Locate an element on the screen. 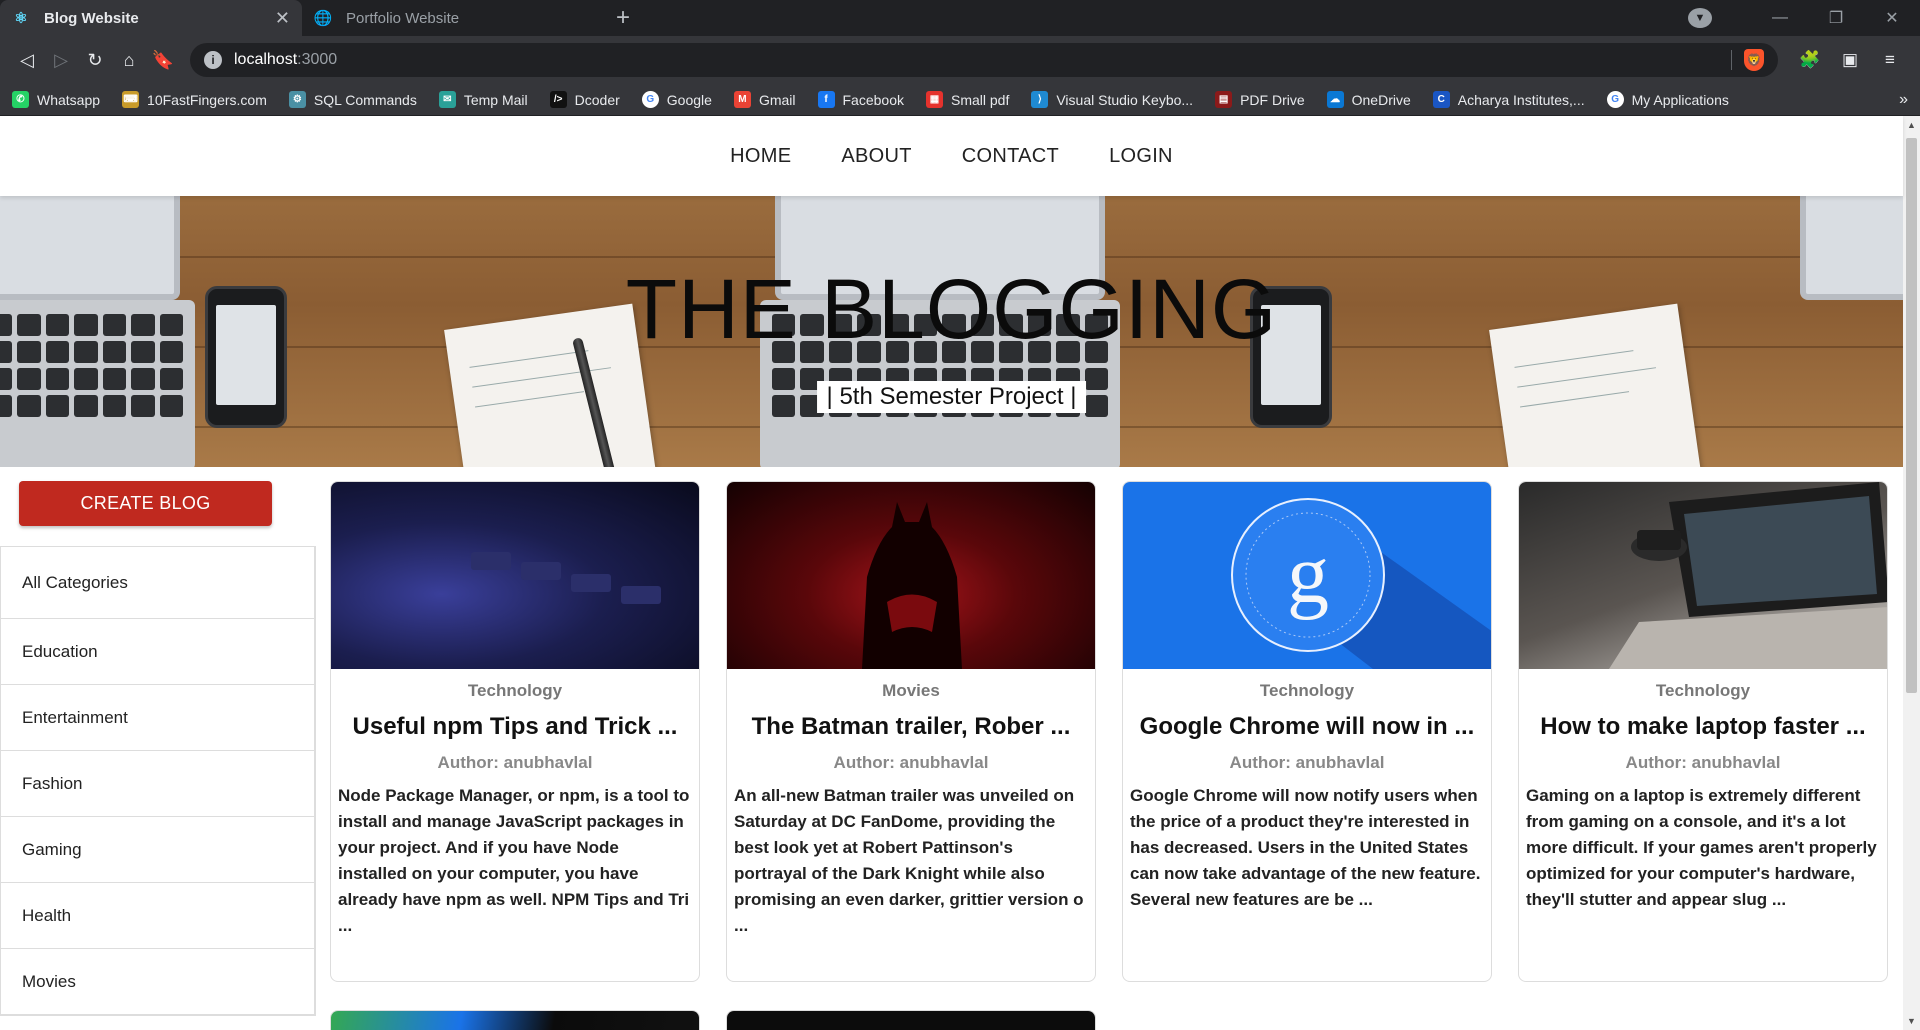  page-scrollbar: ▲ ▼ is located at coordinates (1911, 573).